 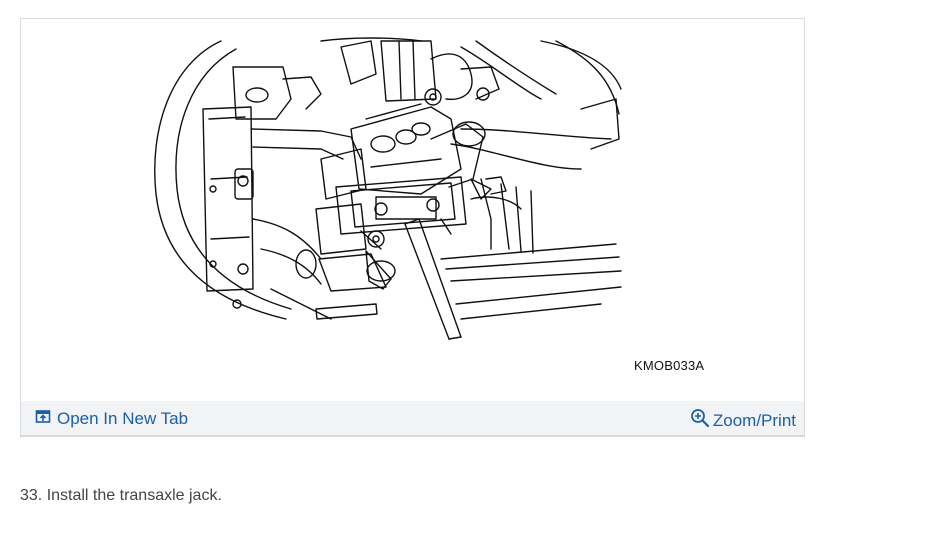 I want to click on figure-code: KMOB033A, so click(x=669, y=365).